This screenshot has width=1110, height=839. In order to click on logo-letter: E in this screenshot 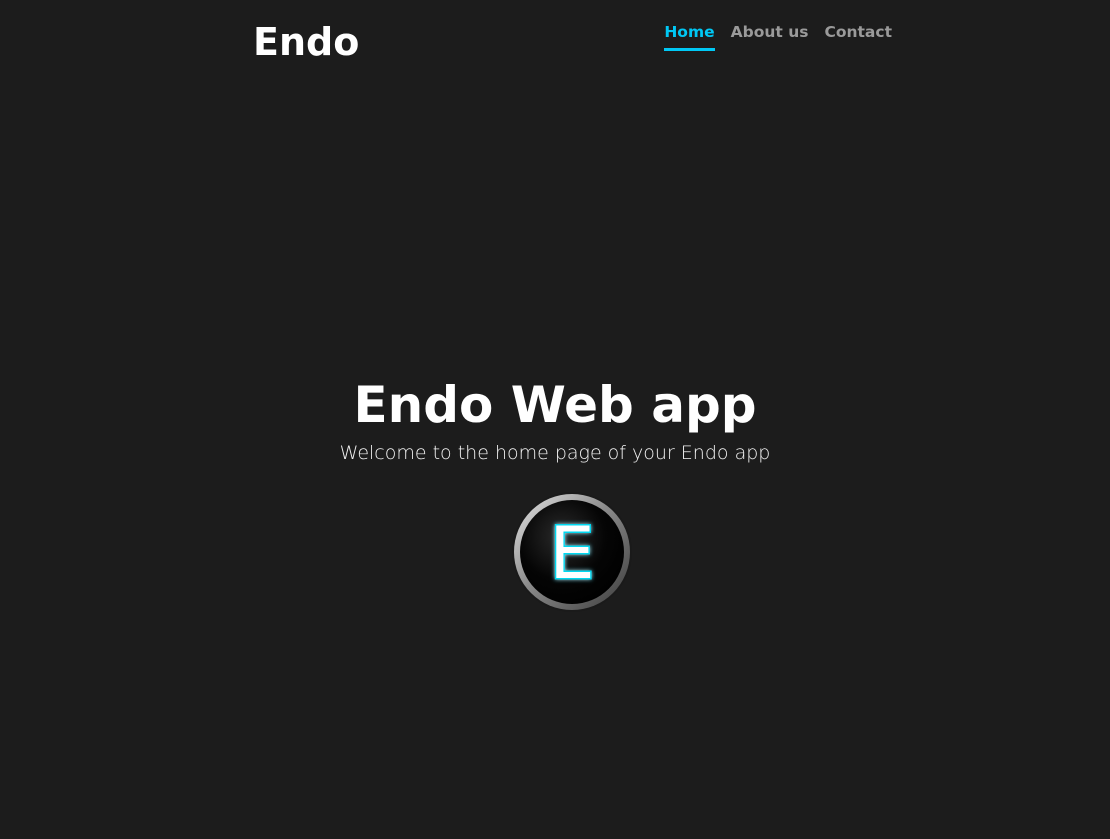, I will do `click(572, 553)`.